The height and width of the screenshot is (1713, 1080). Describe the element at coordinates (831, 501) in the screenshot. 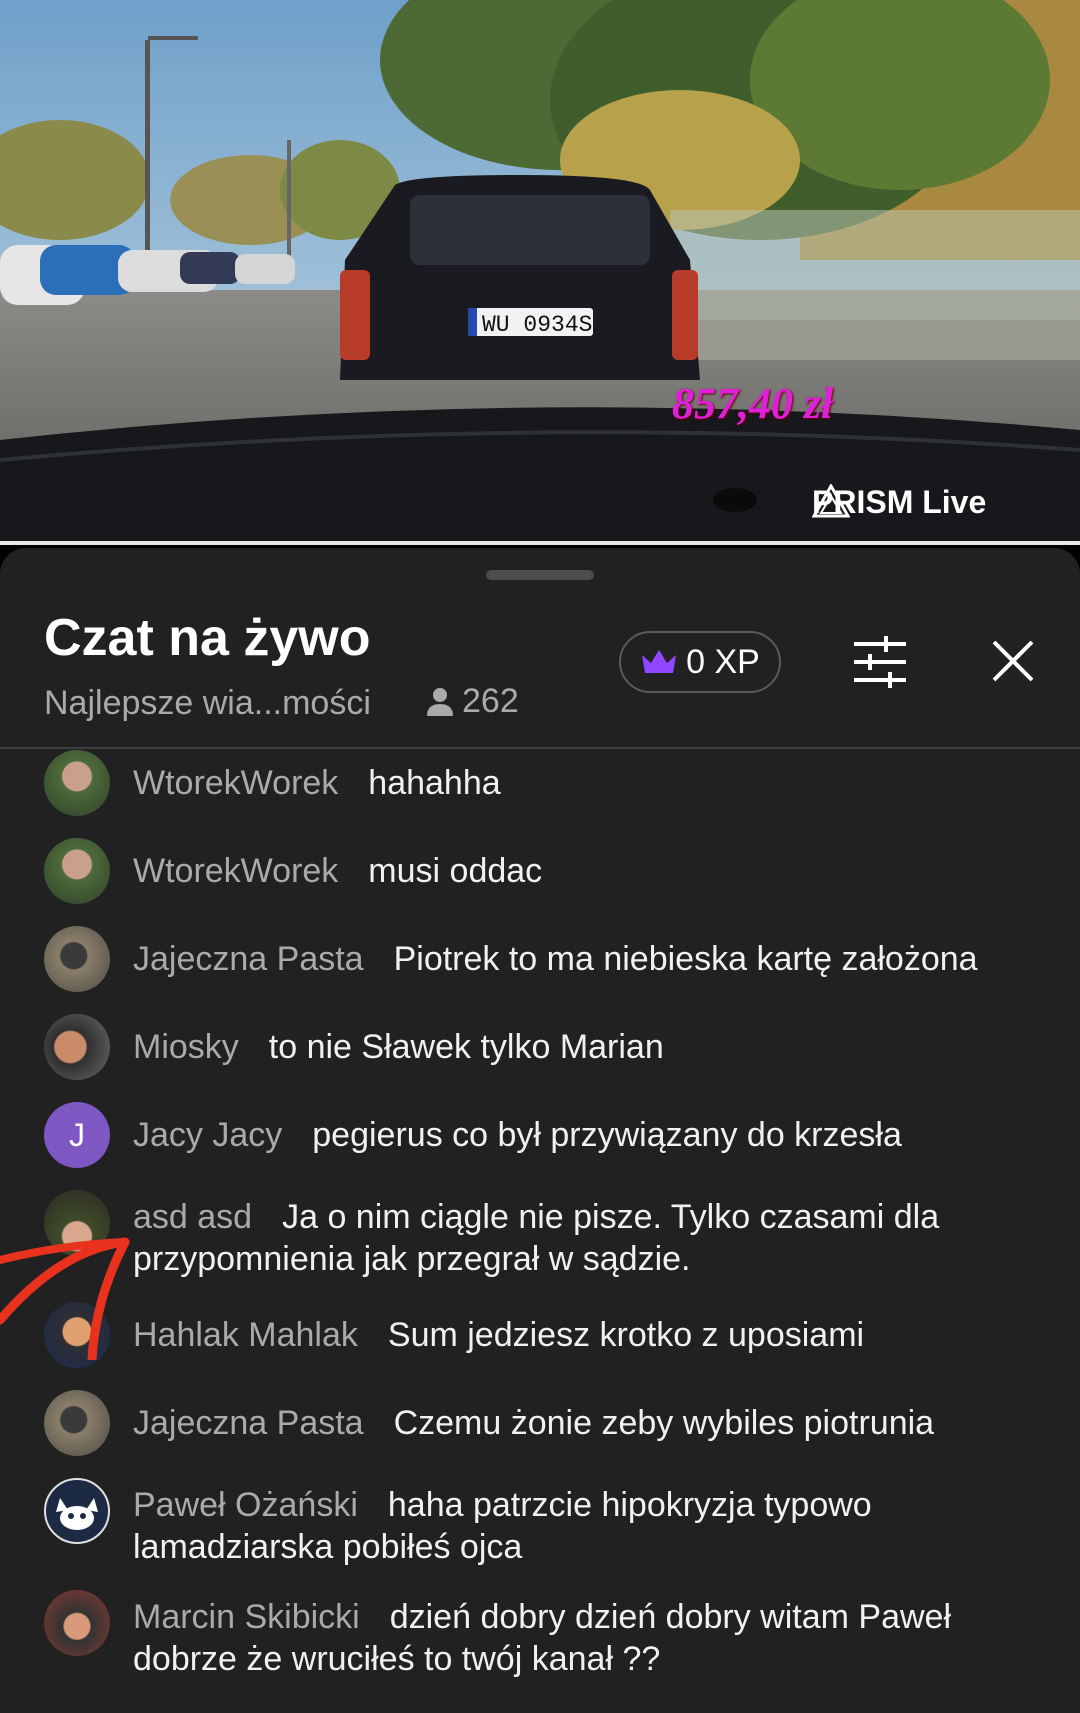

I see `prism-logo-icon` at that location.